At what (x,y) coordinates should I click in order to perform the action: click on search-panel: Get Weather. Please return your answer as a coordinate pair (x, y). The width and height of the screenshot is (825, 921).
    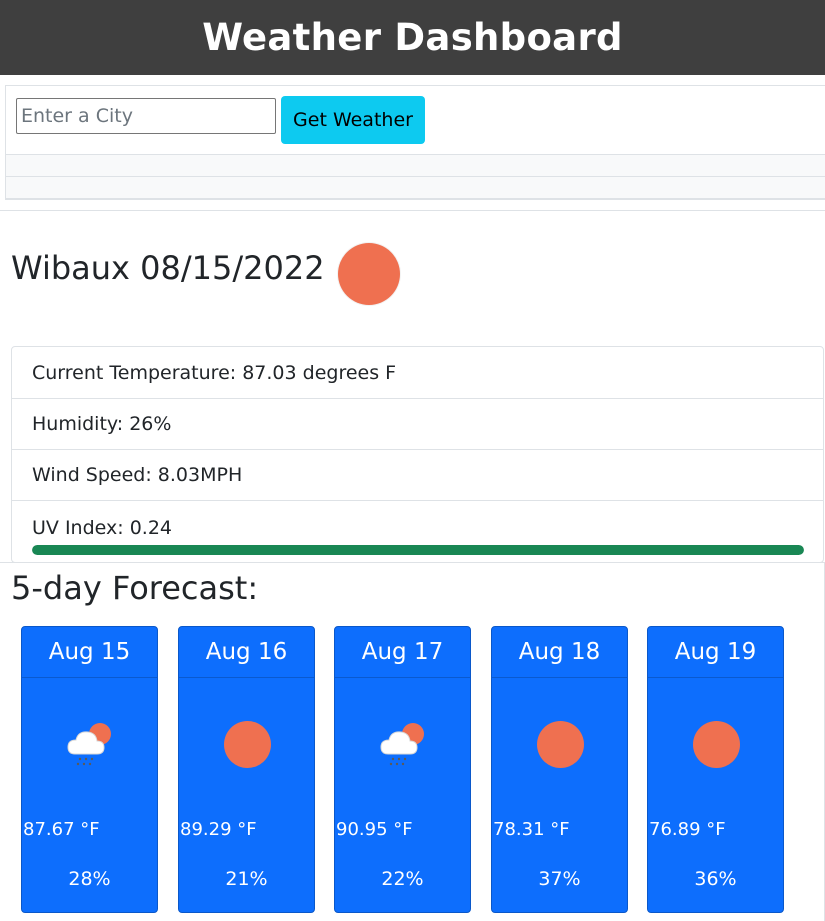
    Looking at the image, I should click on (415, 142).